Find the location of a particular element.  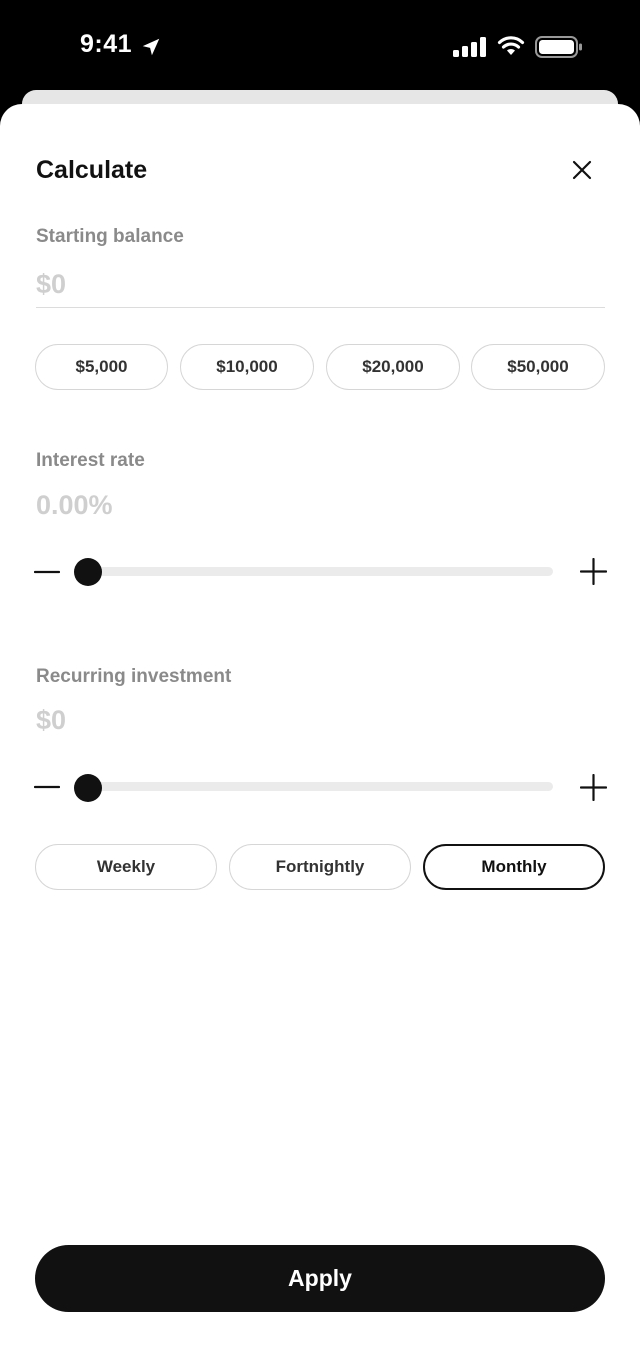

starting-balance-label: Starting balance is located at coordinates (110, 236).